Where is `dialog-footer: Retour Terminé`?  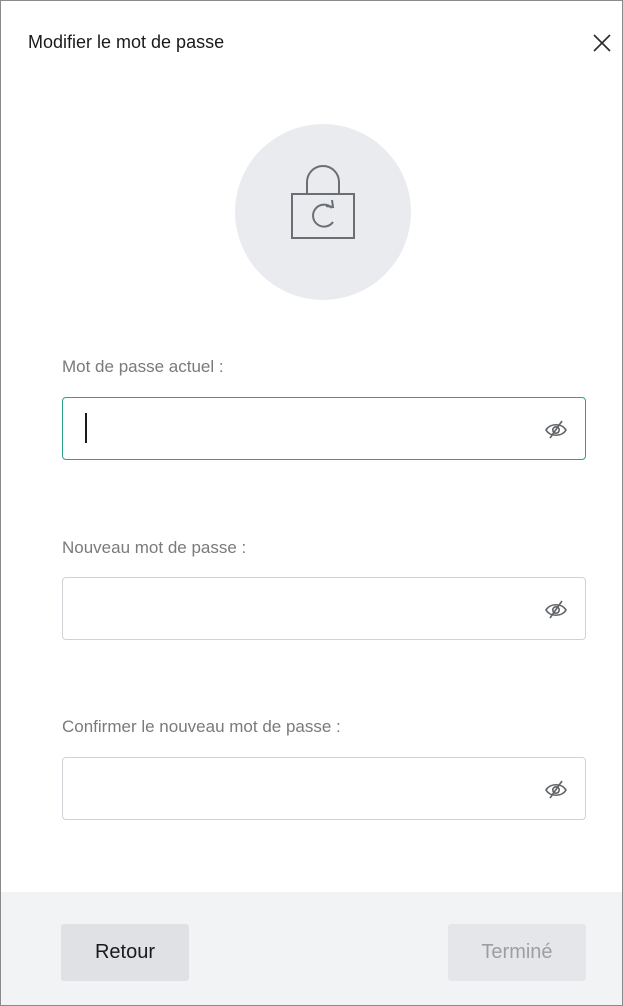
dialog-footer: Retour Terminé is located at coordinates (311, 948).